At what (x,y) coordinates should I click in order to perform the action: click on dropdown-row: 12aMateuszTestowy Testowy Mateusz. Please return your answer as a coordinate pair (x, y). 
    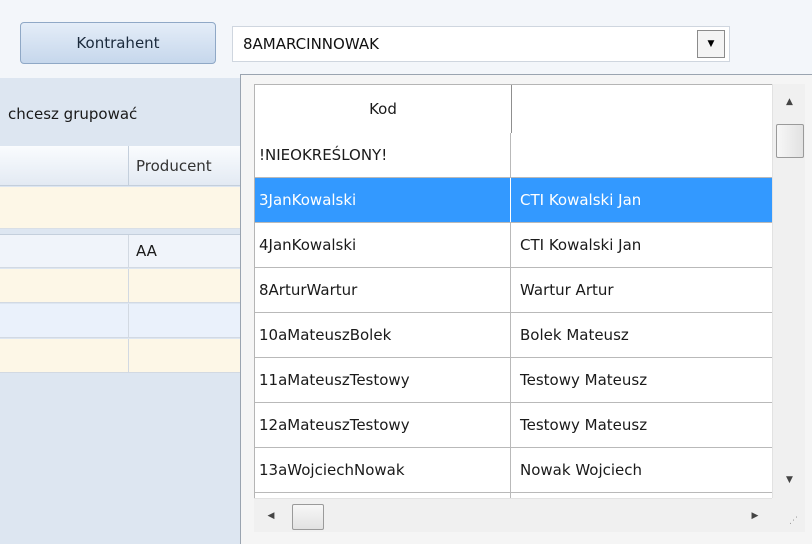
    Looking at the image, I should click on (513, 425).